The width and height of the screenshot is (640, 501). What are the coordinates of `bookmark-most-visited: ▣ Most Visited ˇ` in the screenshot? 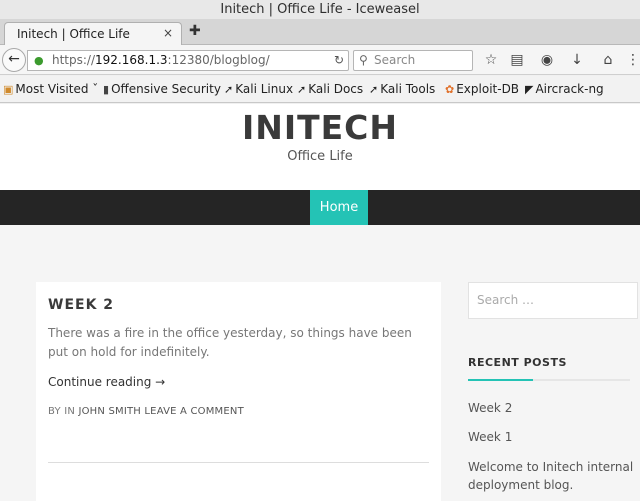 It's located at (50, 89).